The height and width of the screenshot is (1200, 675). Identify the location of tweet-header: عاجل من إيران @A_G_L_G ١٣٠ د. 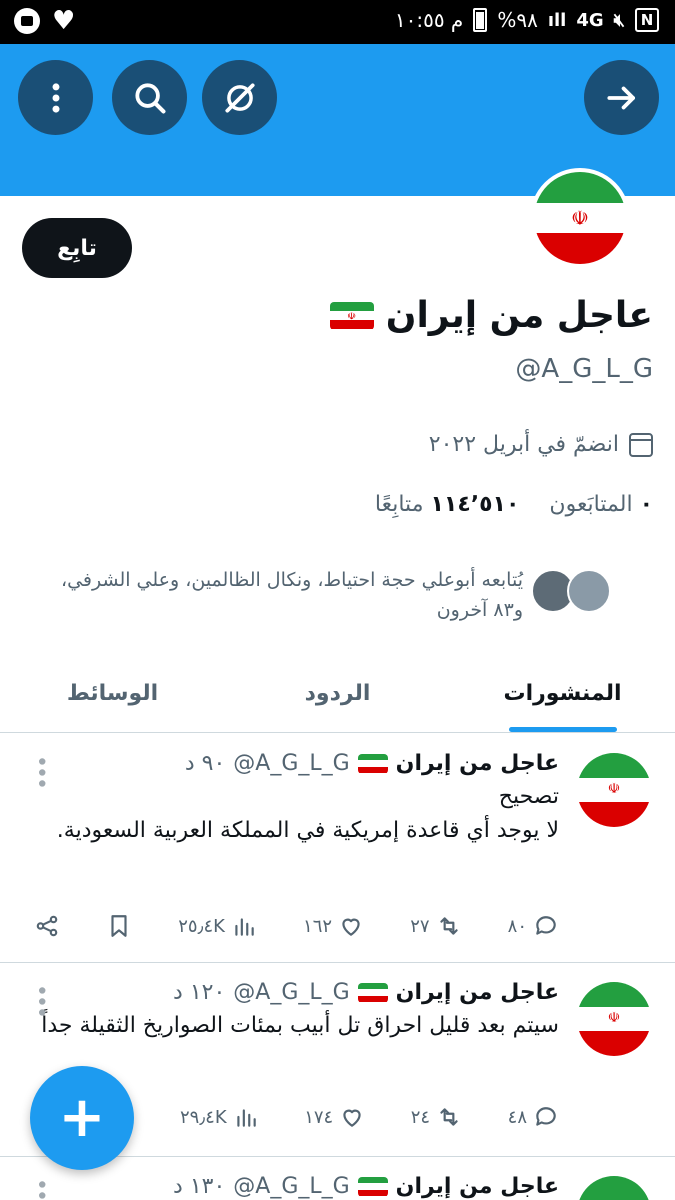
(291, 1186).